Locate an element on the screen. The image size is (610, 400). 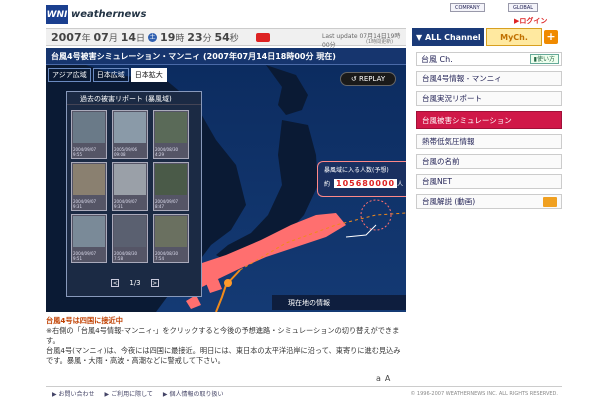
date-month: 07 is located at coordinates (101, 37).